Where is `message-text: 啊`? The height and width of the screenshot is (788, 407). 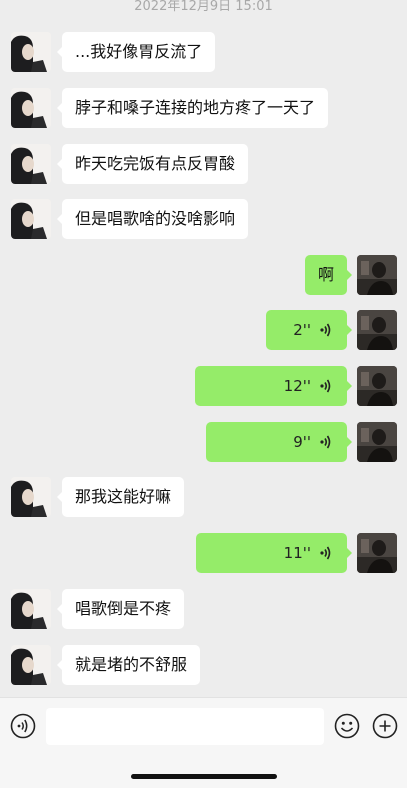
message-text: 啊 is located at coordinates (325, 274).